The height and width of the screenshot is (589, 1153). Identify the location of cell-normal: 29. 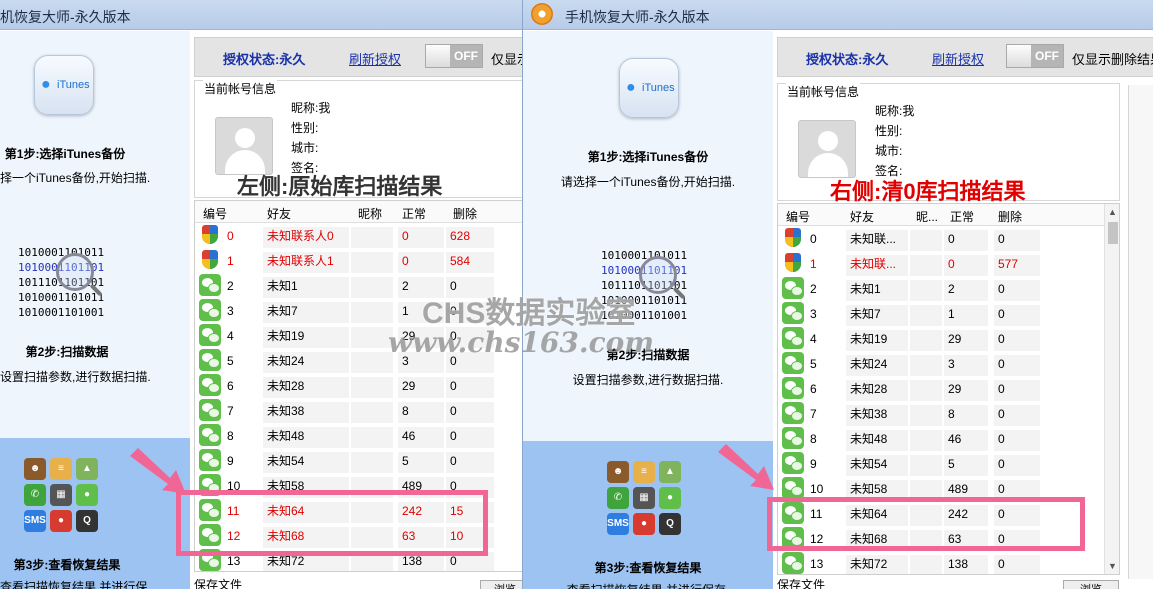
(421, 387).